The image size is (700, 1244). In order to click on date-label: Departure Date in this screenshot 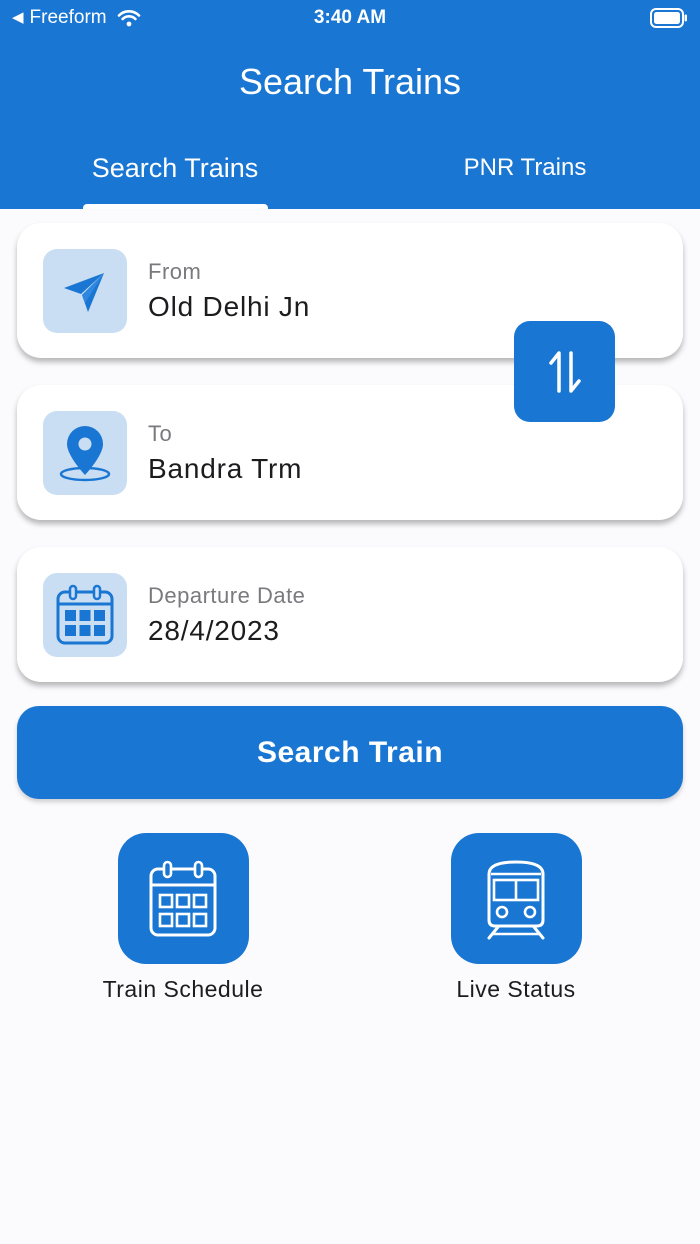, I will do `click(227, 595)`.